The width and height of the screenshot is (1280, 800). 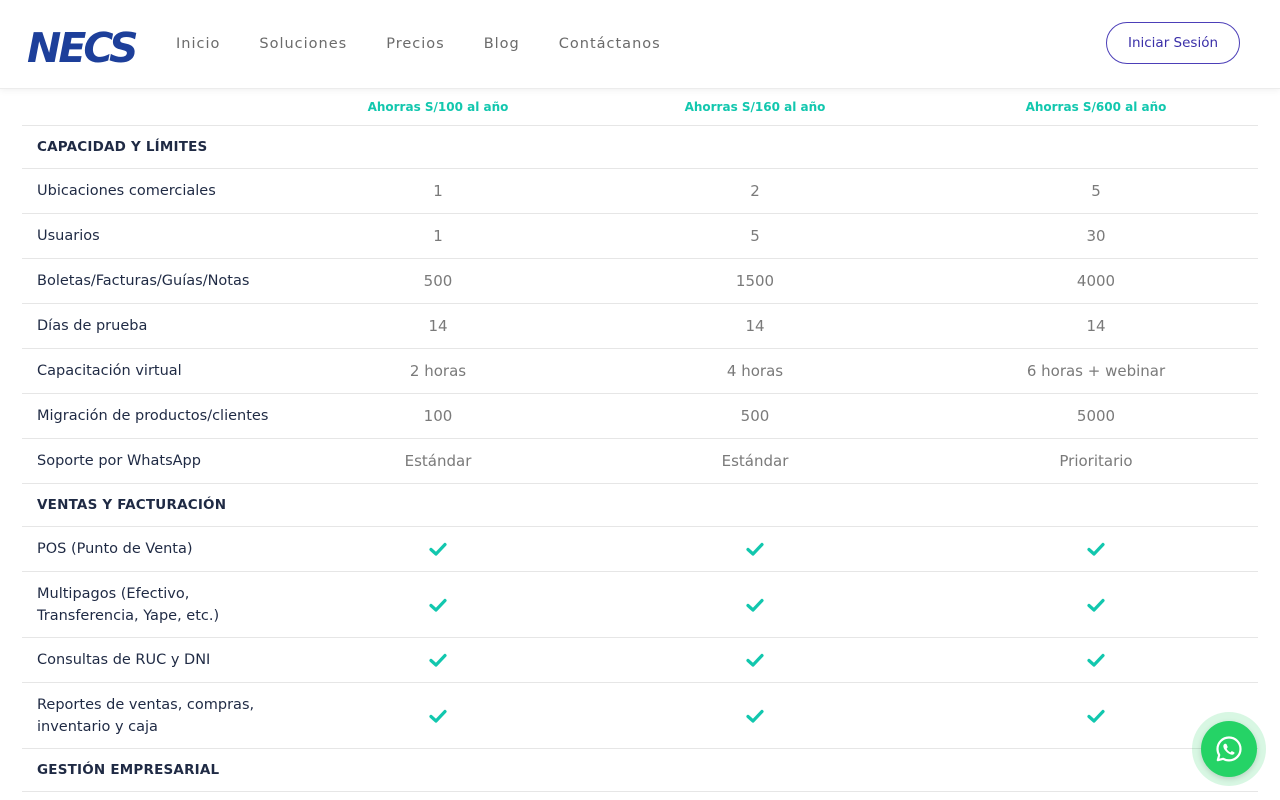 What do you see at coordinates (1096, 281) in the screenshot?
I see `value-cell: 4000` at bounding box center [1096, 281].